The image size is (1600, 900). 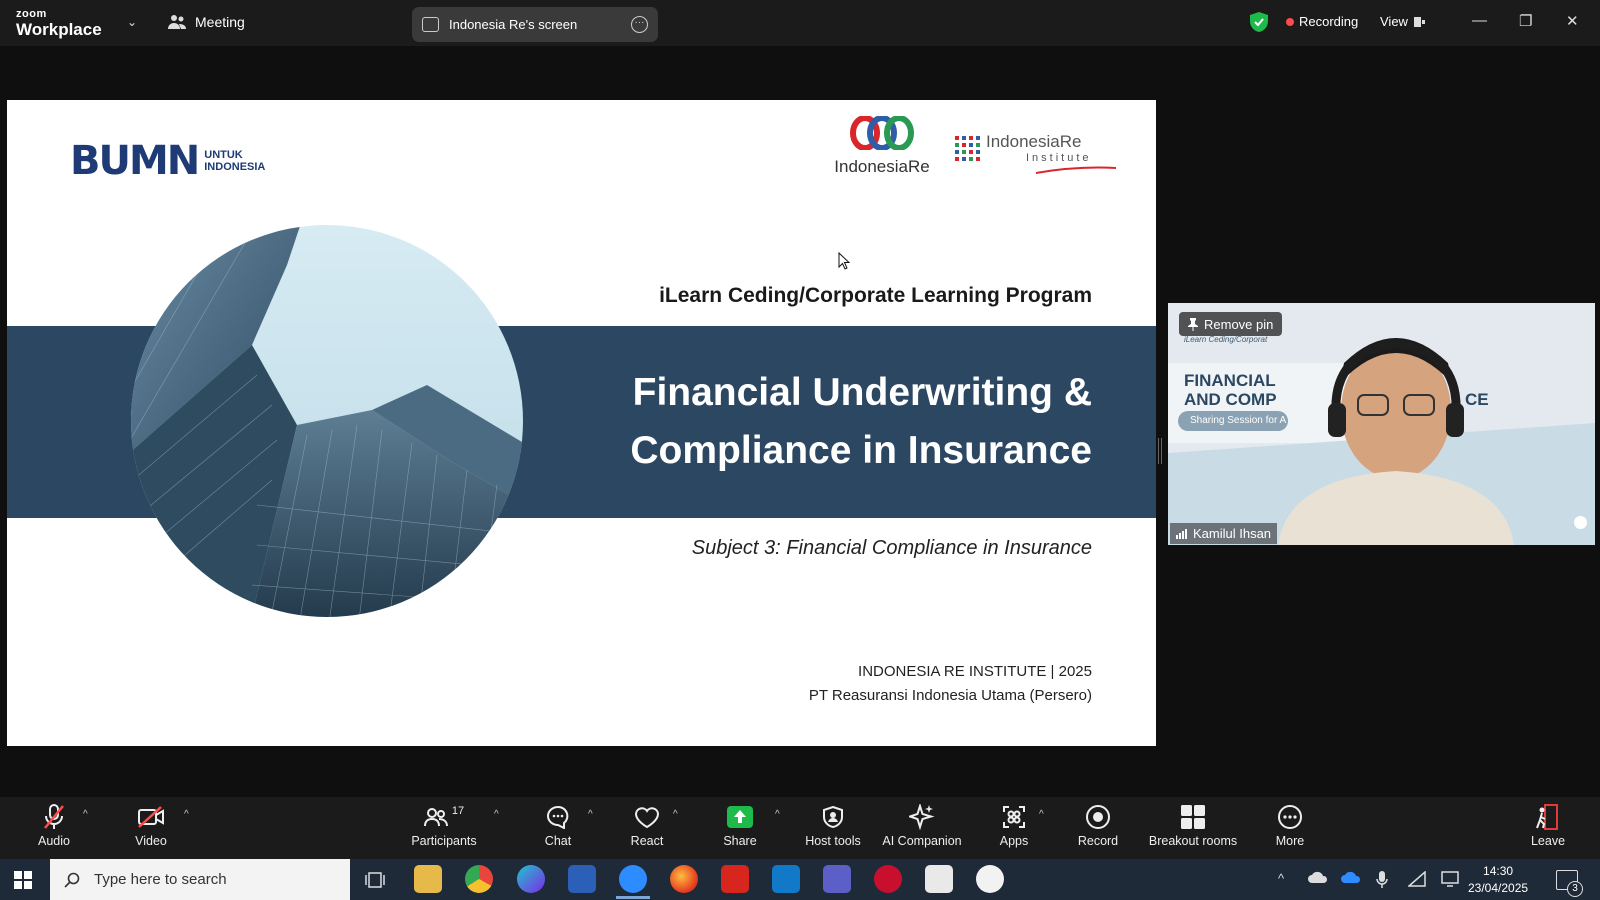 I want to click on task-view-icon, so click(x=375, y=880).